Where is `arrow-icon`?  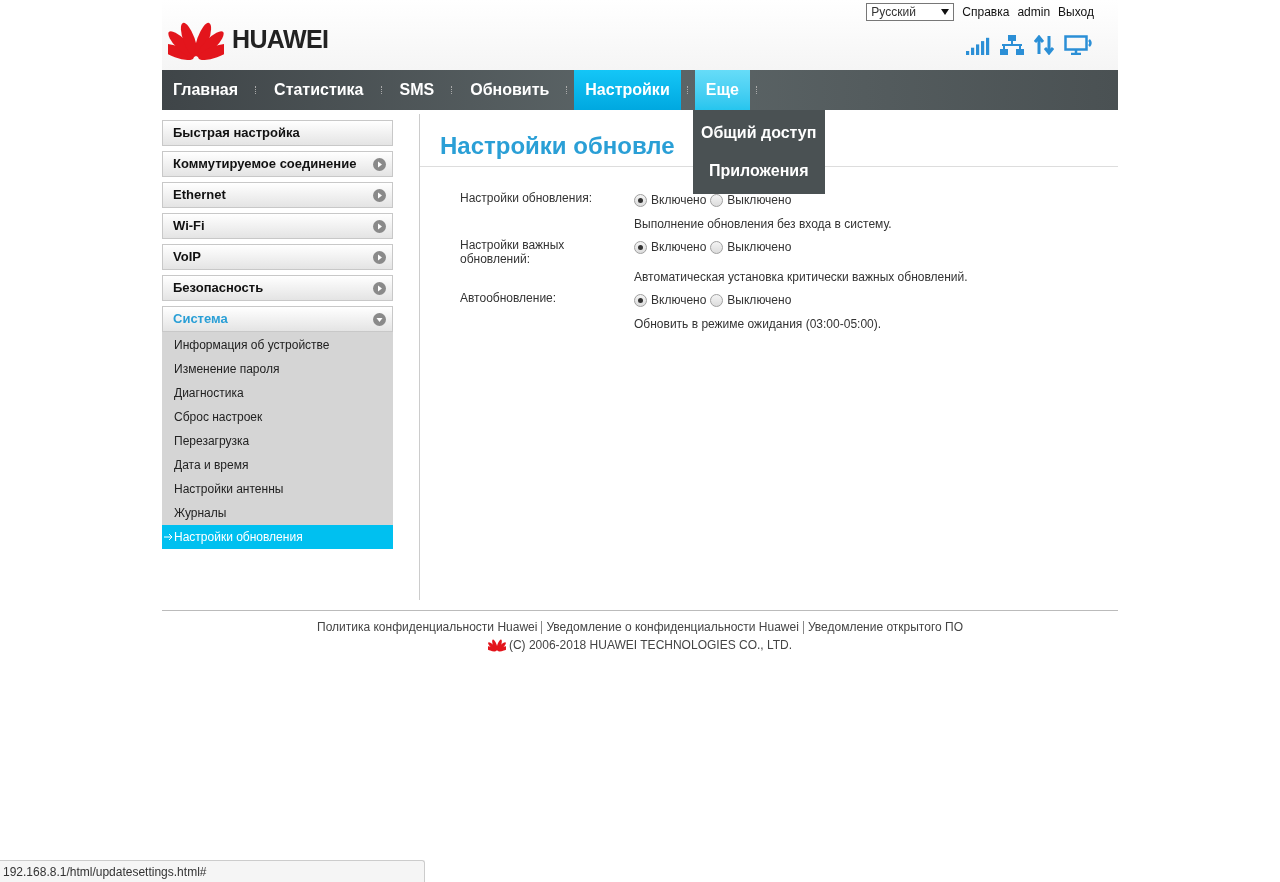
arrow-icon is located at coordinates (168, 537).